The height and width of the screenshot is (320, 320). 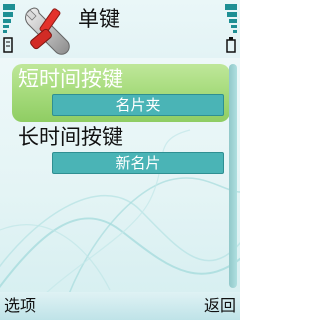 What do you see at coordinates (121, 151) in the screenshot?
I see `list-item-long-press: 长时间按键 新名片` at bounding box center [121, 151].